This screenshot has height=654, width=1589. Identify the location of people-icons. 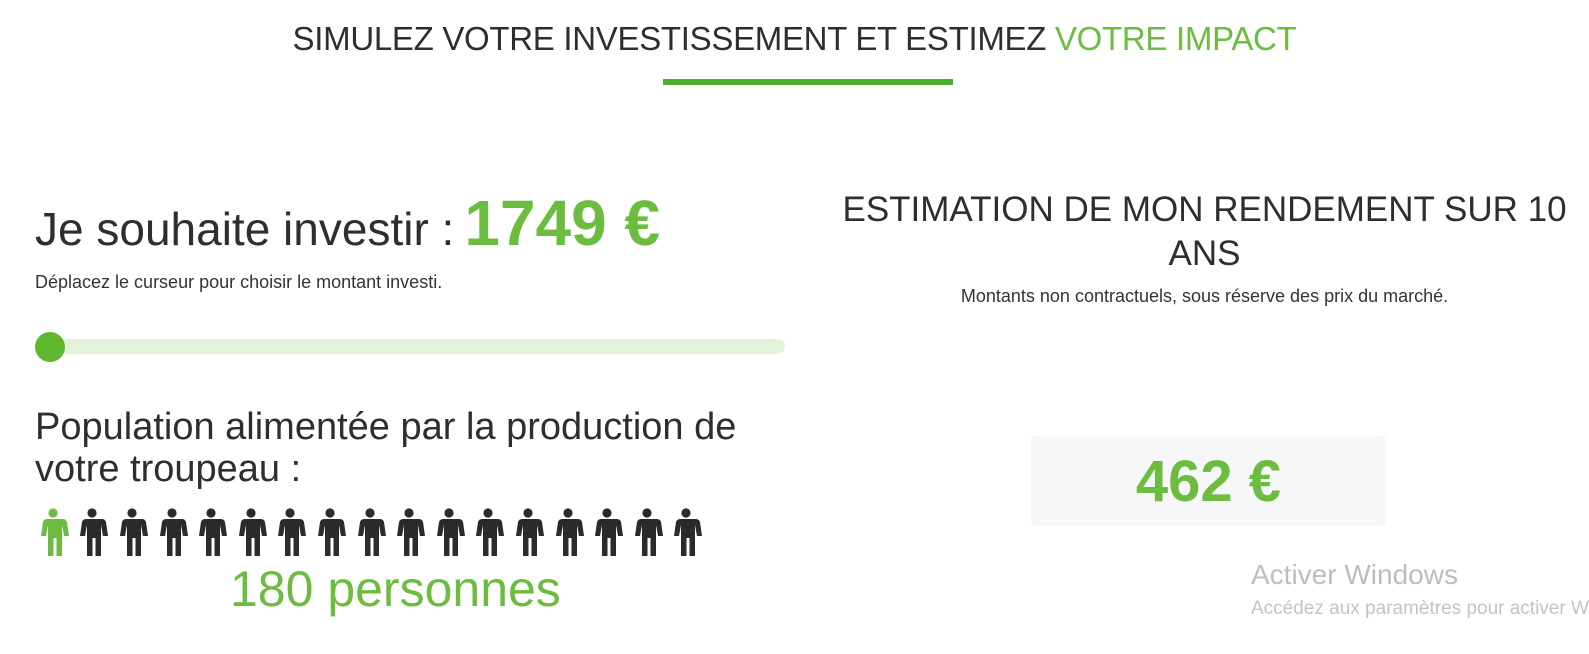
(369, 532).